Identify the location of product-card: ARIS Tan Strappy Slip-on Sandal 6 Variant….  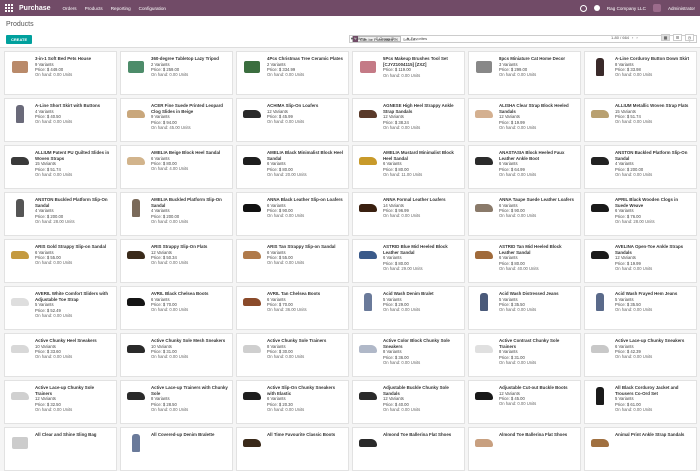
(292, 261).